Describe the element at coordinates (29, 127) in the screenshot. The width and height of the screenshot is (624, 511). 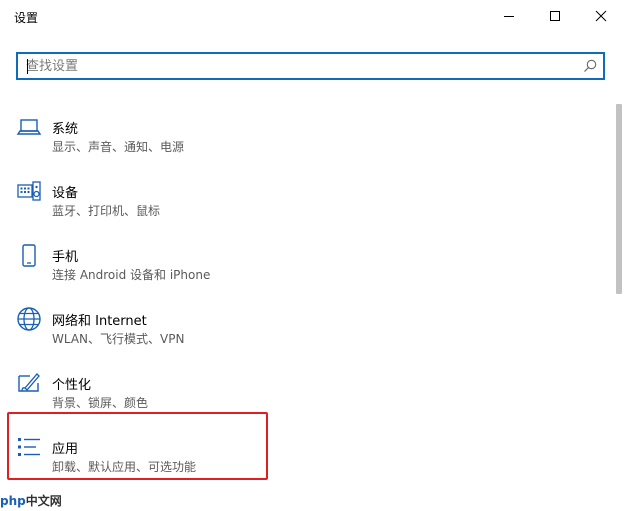
I see `laptop-icon` at that location.